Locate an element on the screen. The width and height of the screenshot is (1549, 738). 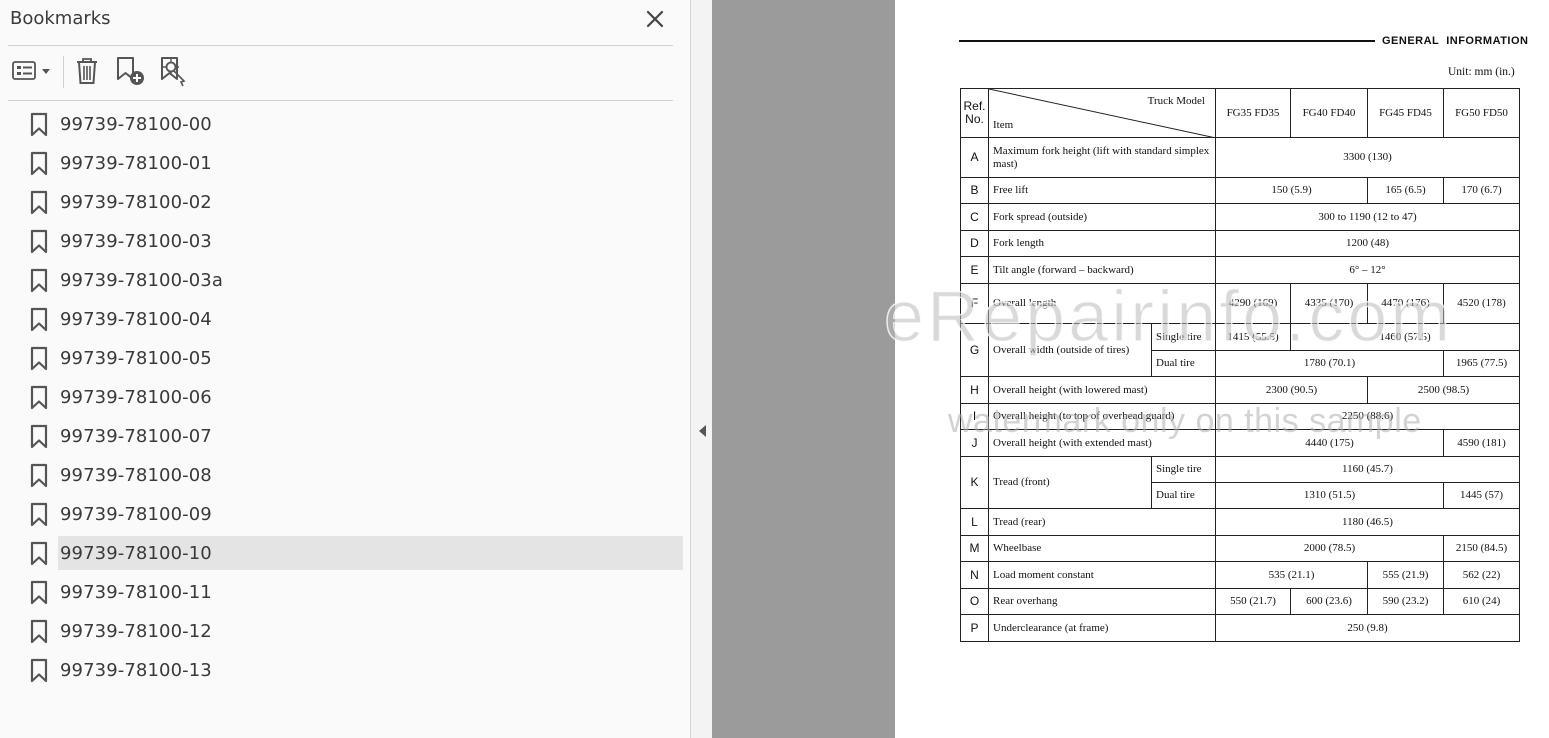
value-cell: 1200 (48) is located at coordinates (1367, 243).